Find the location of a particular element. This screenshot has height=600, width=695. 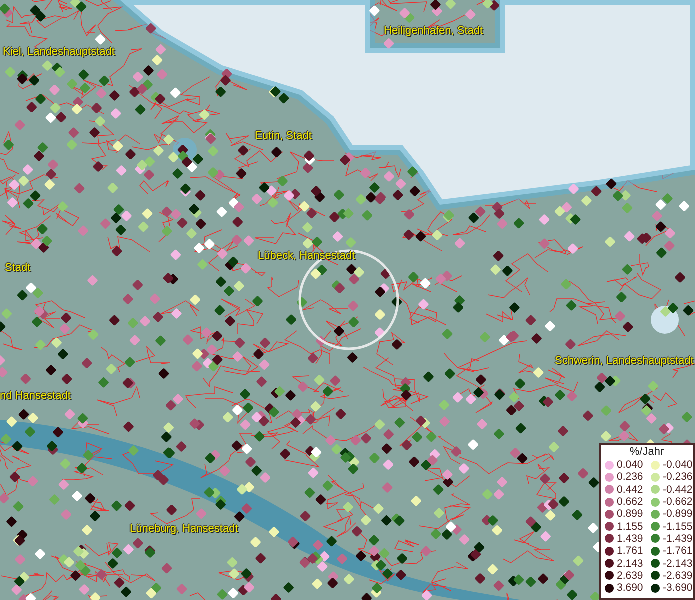

city-label: nd Hansestadt is located at coordinates (35, 396).